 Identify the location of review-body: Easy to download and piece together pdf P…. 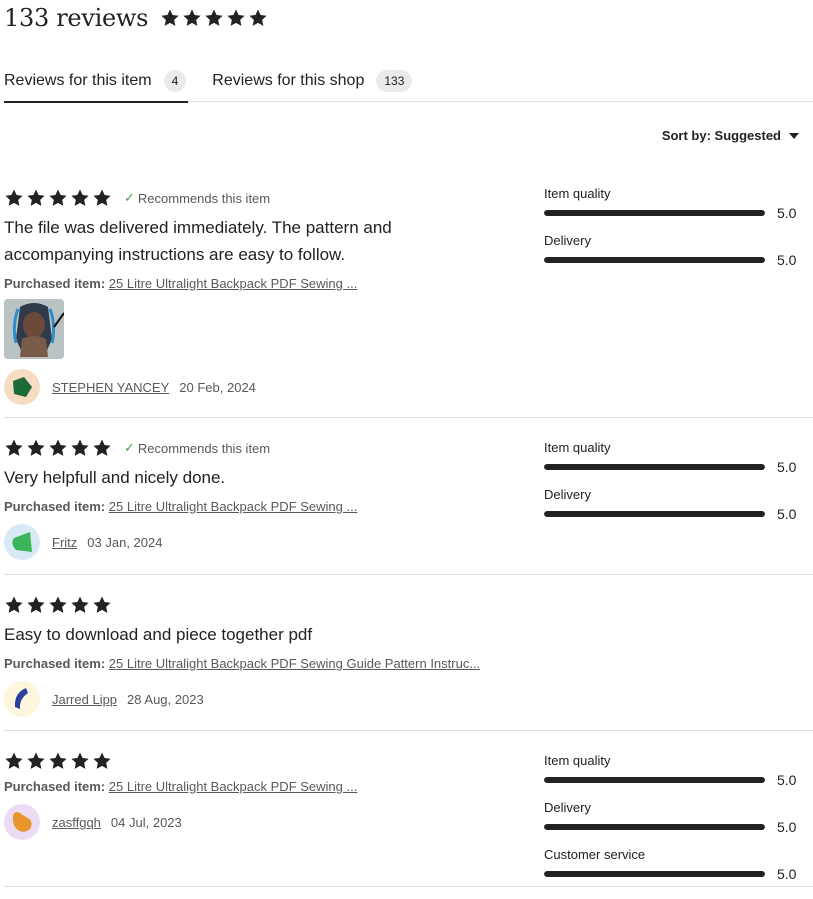
(264, 656).